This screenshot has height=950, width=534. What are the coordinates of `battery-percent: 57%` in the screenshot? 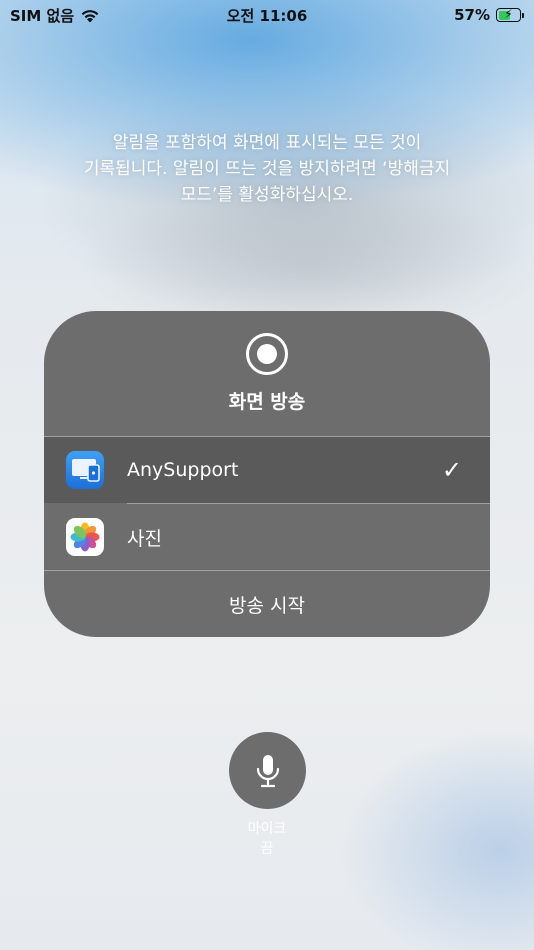 It's located at (472, 15).